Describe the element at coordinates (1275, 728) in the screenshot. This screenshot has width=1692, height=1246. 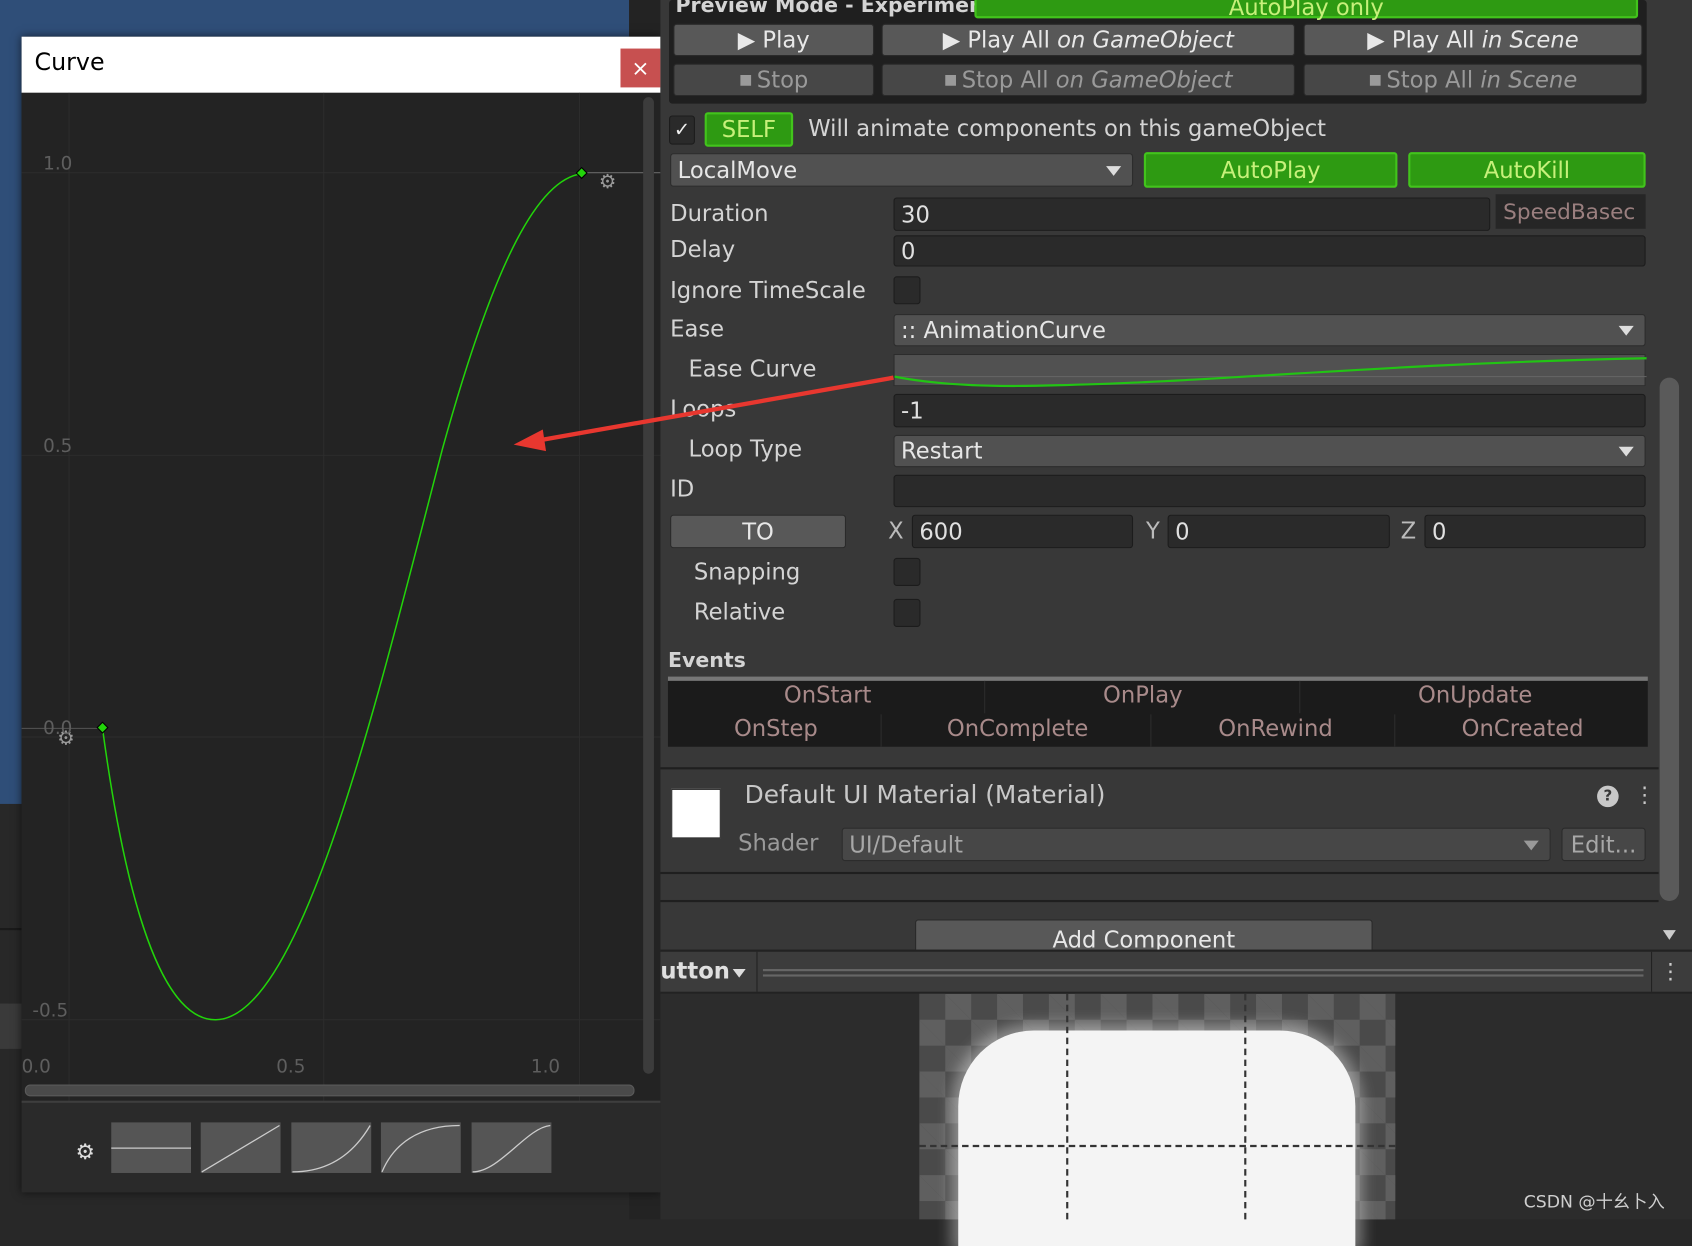
I see `event-onrewind-button: OnRewind` at that location.